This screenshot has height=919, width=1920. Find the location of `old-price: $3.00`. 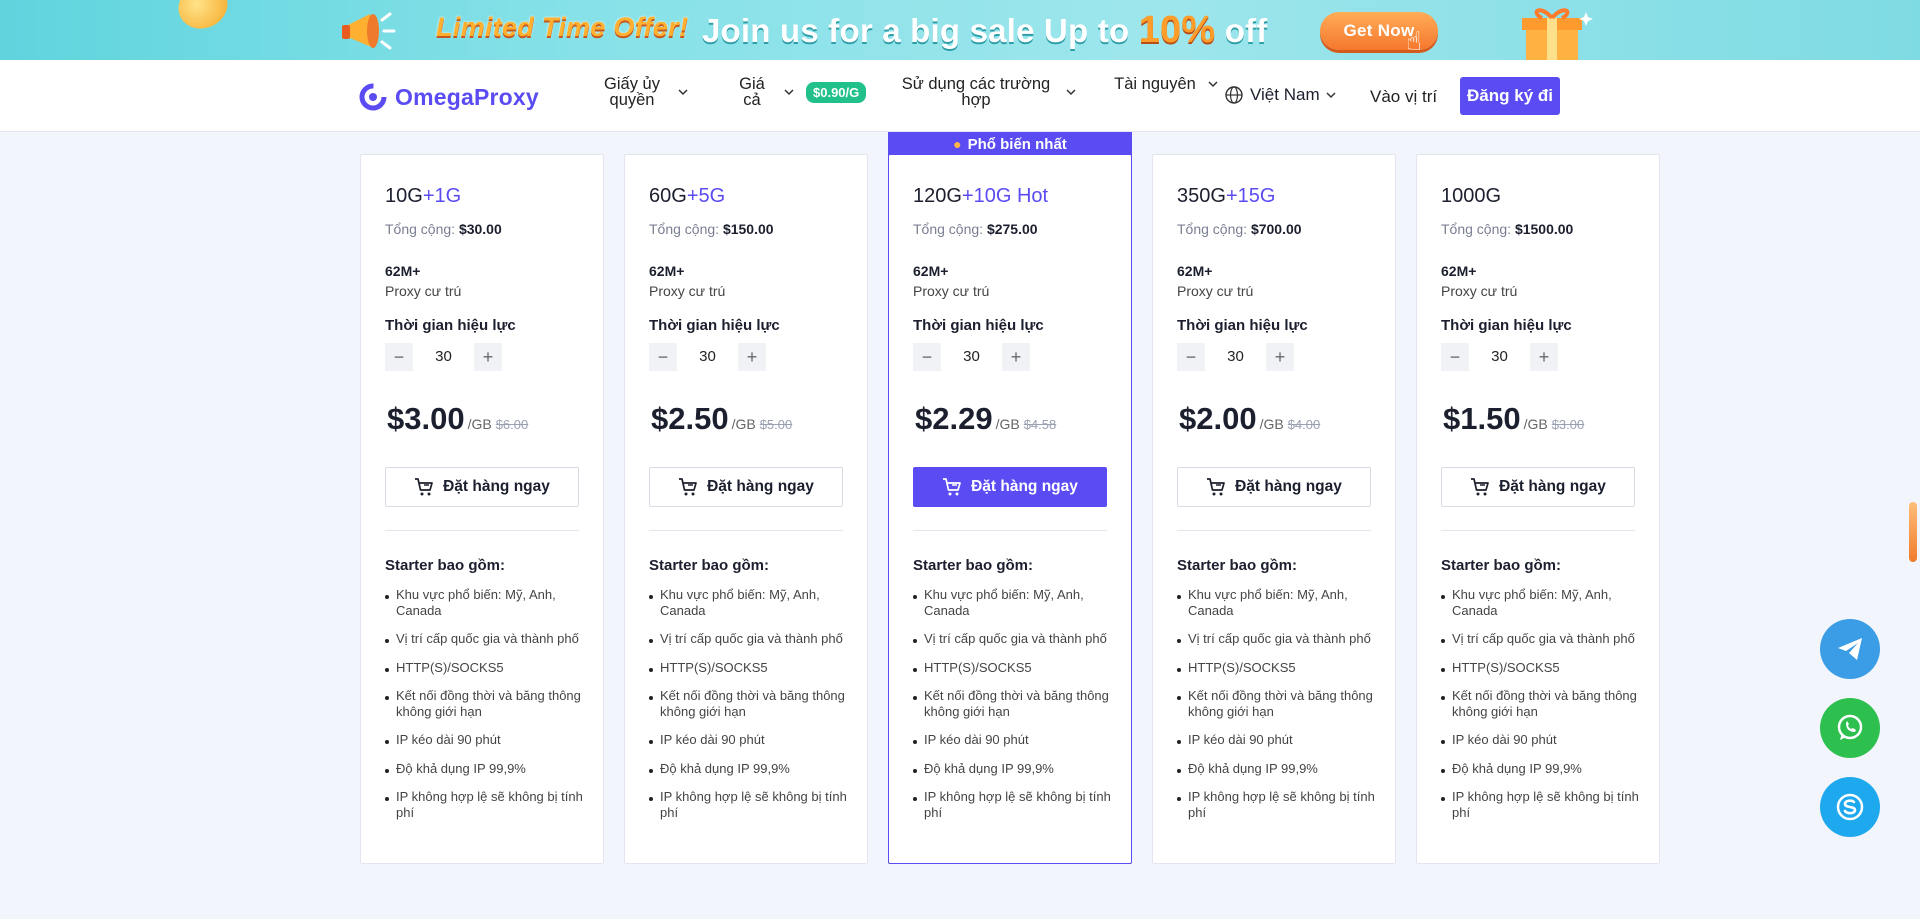

old-price: $3.00 is located at coordinates (1568, 424).